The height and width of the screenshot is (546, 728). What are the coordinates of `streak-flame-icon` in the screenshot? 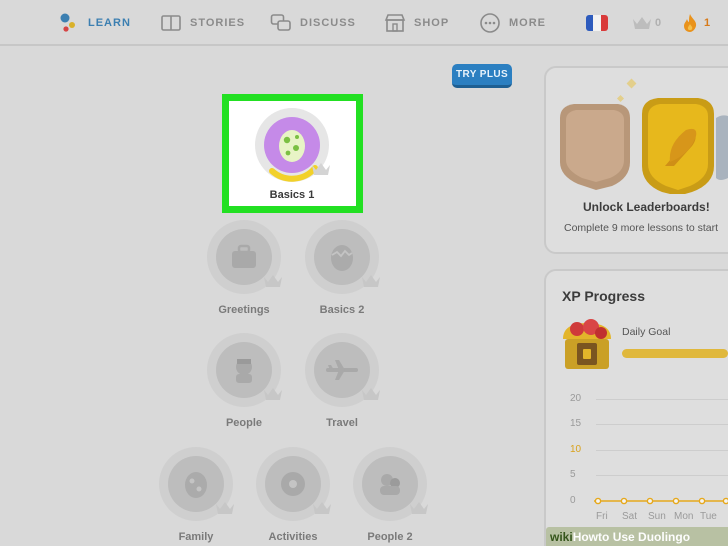 It's located at (690, 23).